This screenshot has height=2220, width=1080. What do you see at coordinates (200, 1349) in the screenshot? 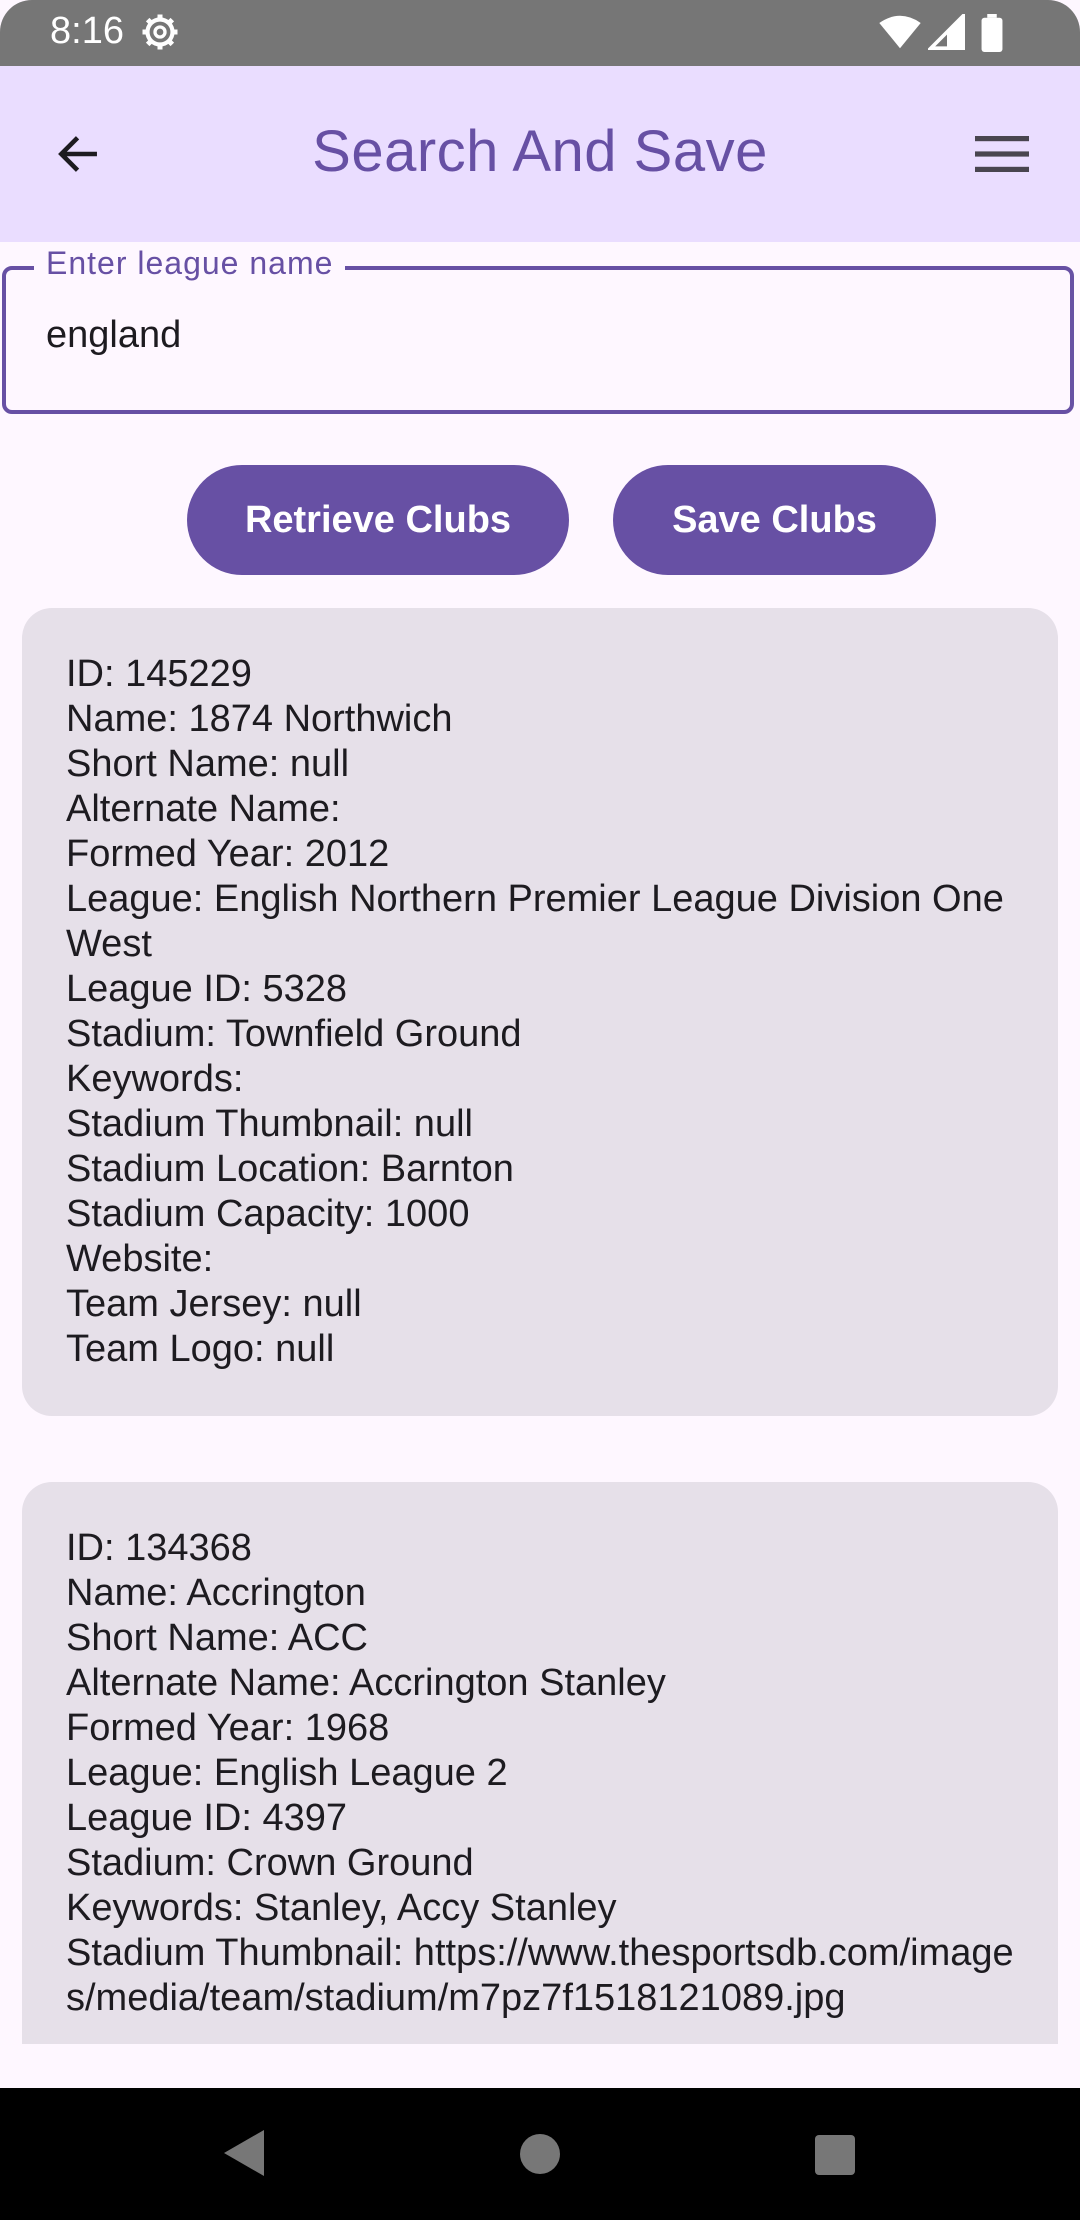
I see `club-team-logo: Team Logo: null` at bounding box center [200, 1349].